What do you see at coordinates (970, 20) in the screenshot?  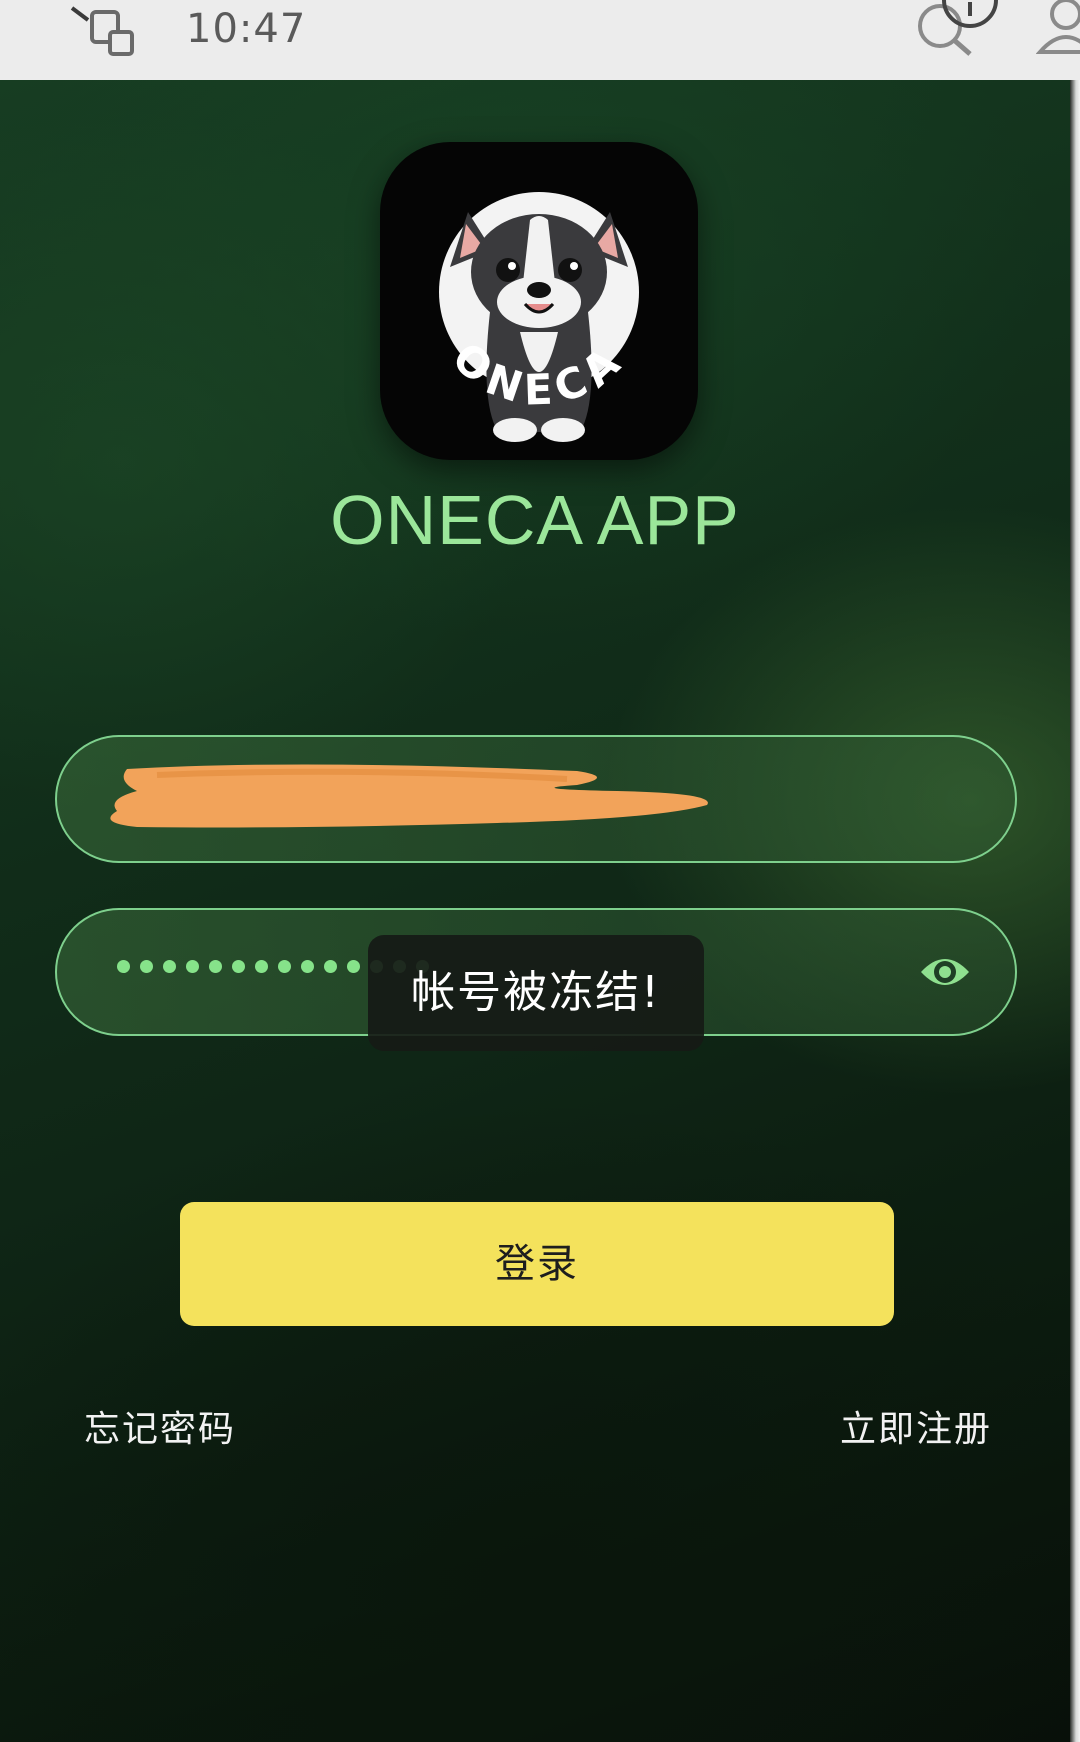 I see `info-icon` at bounding box center [970, 20].